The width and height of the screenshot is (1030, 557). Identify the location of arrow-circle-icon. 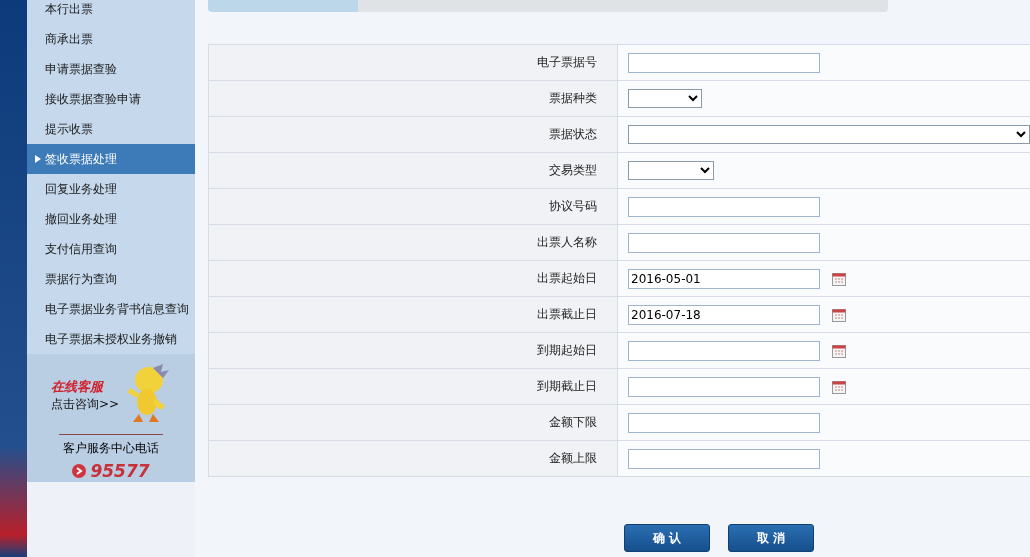
(79, 471).